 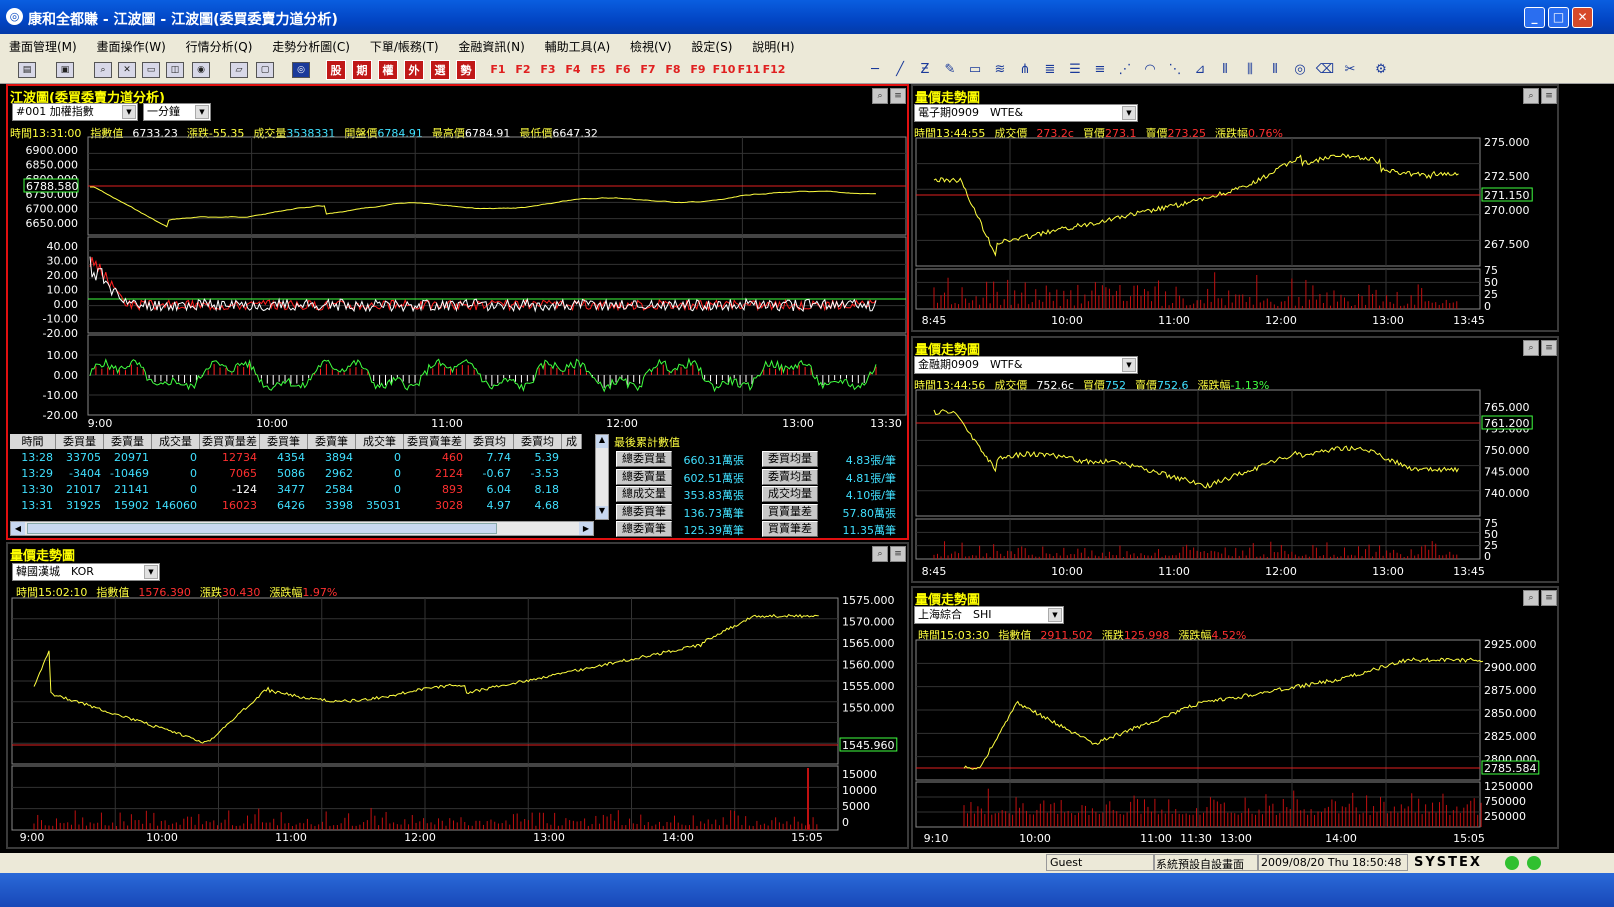 I want to click on tile-vertical-icon: ◫, so click(x=175, y=70).